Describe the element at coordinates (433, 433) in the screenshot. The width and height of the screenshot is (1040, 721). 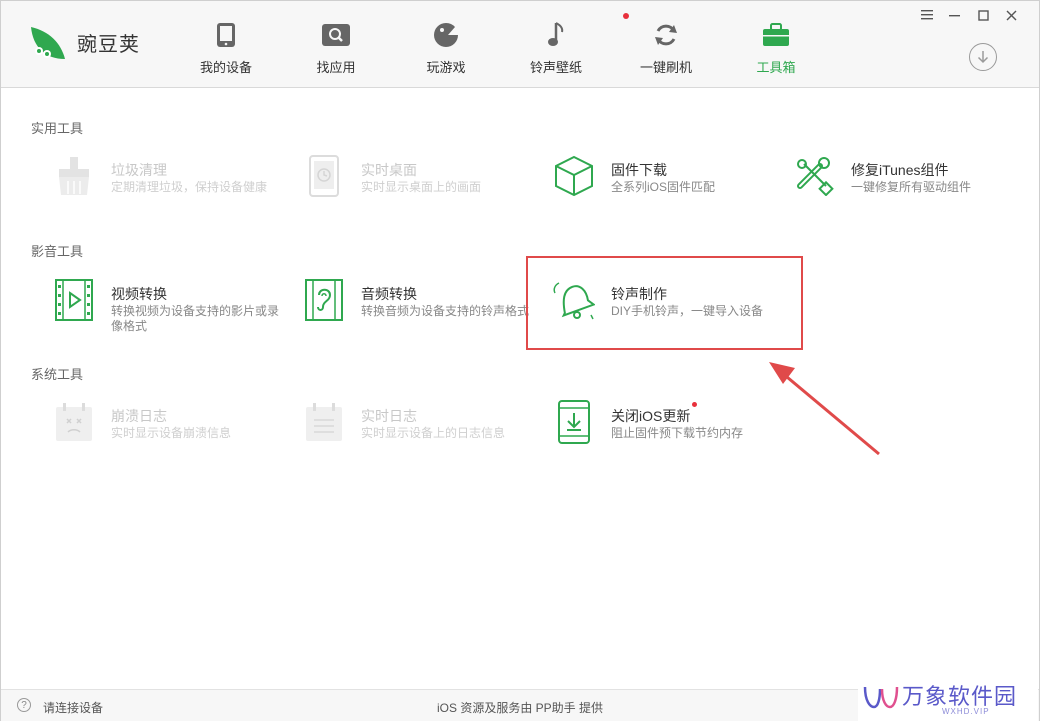
I see `tool-desc: 实时显示设备上的日志信息` at that location.